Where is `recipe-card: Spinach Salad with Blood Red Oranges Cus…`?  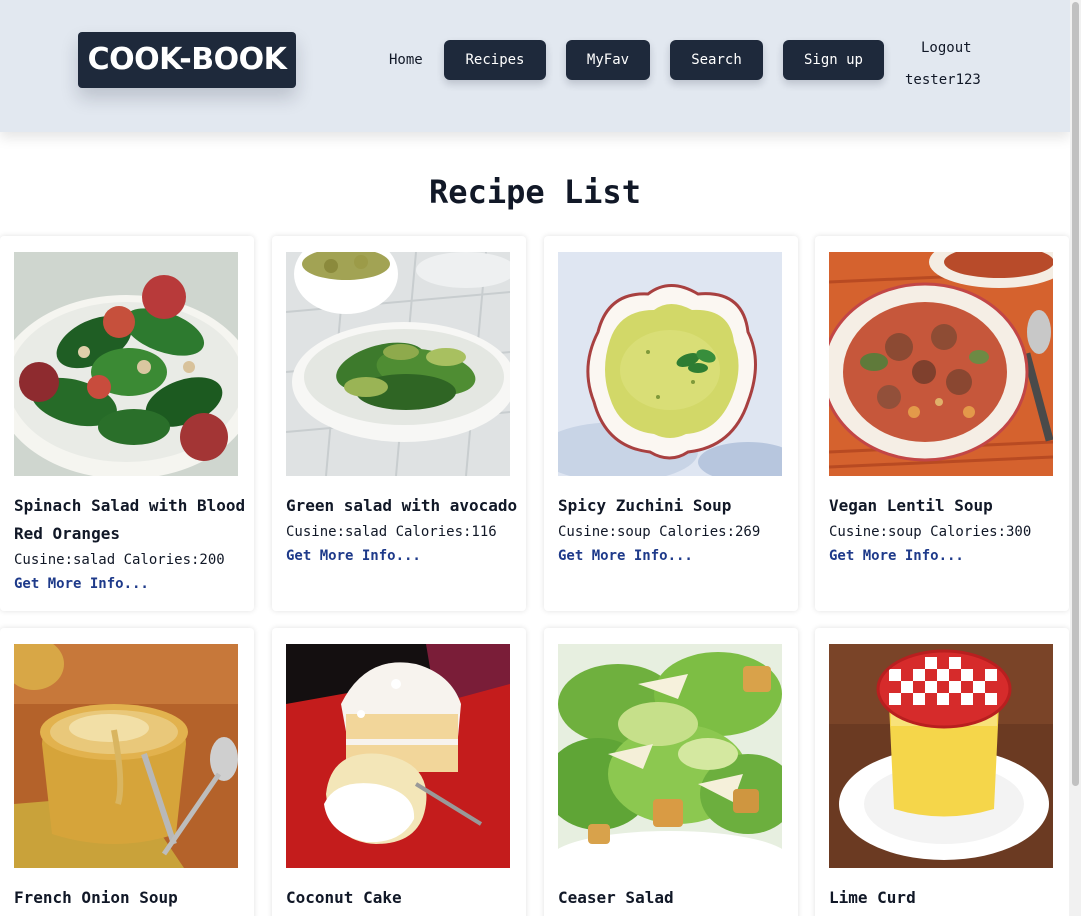
recipe-card: Spinach Salad with Blood Red Oranges Cus… is located at coordinates (127, 423).